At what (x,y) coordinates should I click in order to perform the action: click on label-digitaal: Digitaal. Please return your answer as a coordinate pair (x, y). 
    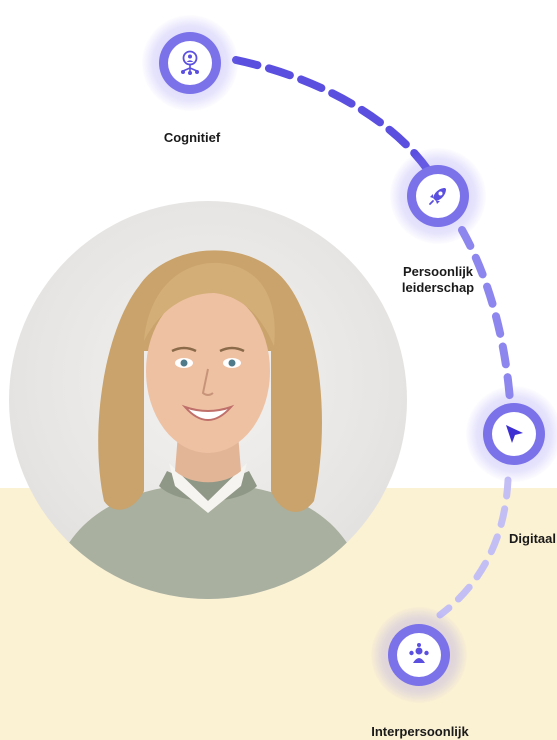
    Looking at the image, I should click on (532, 538).